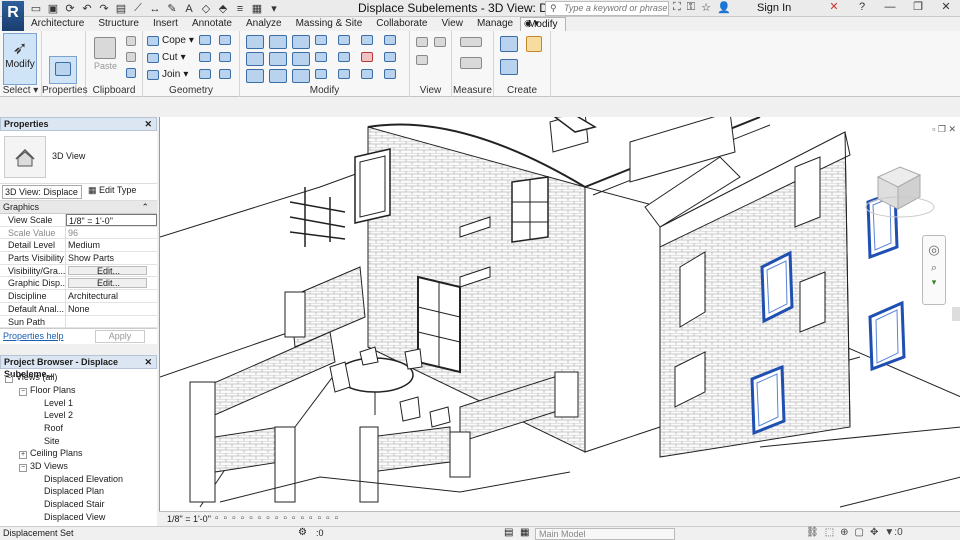  I want to click on select-dropdown: Select ▾, so click(20, 90).